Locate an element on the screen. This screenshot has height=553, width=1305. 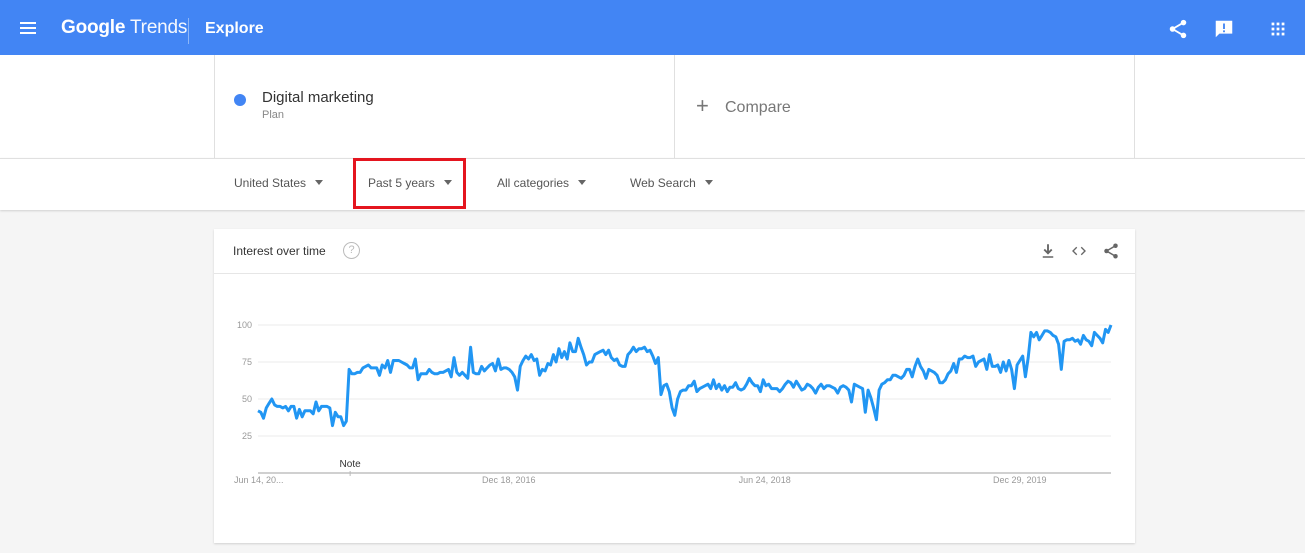
time-range-dropdown: Past 5 years is located at coordinates (410, 183).